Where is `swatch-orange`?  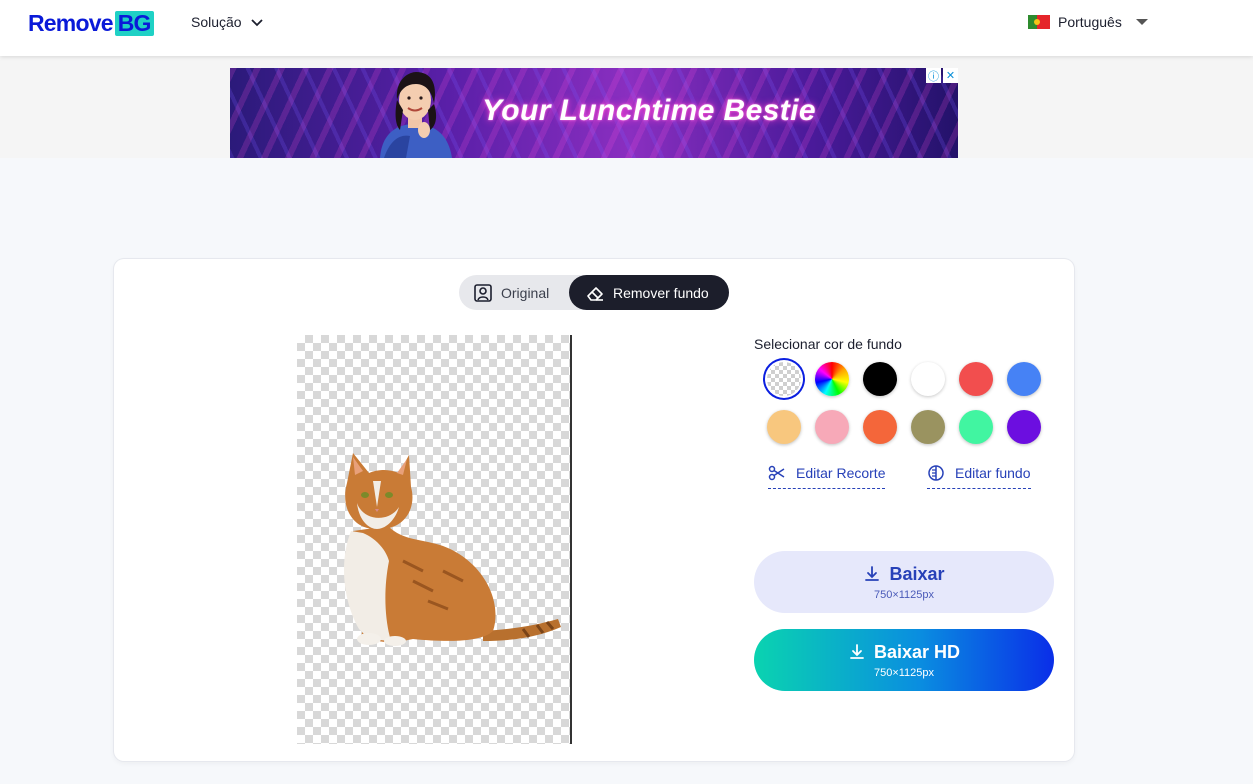 swatch-orange is located at coordinates (880, 427).